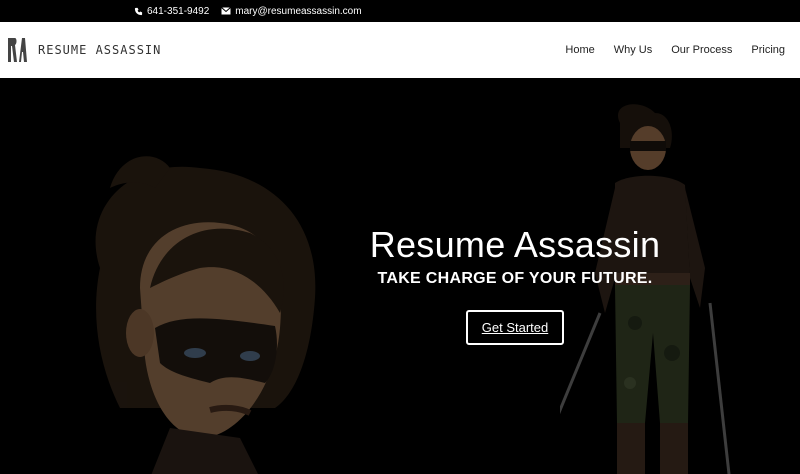  I want to click on hero-title: Resume Assassin, so click(515, 244).